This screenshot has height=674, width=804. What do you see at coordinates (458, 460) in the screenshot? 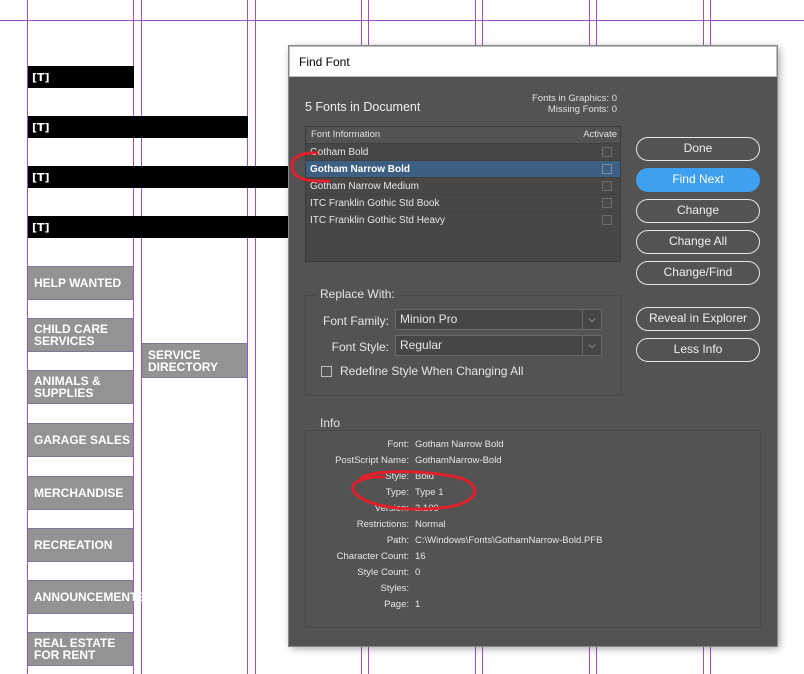
I see `info-value: GothamNarrow-Bold` at bounding box center [458, 460].